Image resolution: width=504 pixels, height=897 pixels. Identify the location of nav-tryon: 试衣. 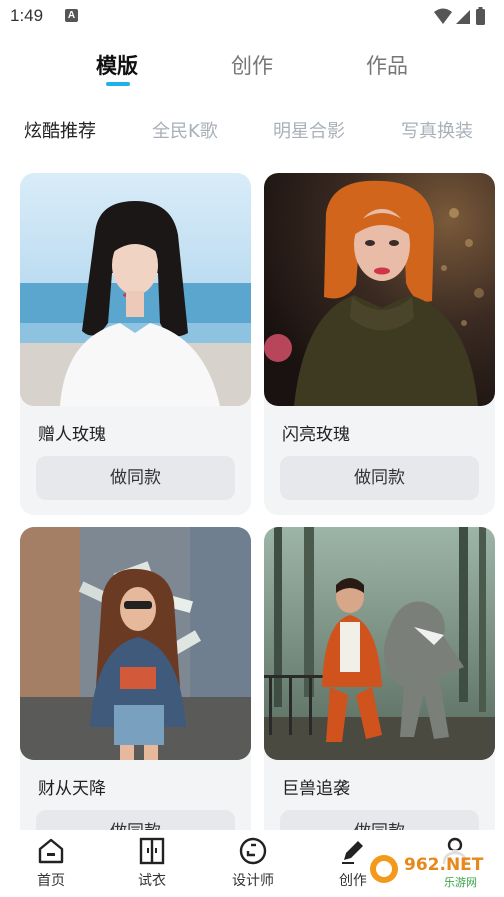
(152, 865).